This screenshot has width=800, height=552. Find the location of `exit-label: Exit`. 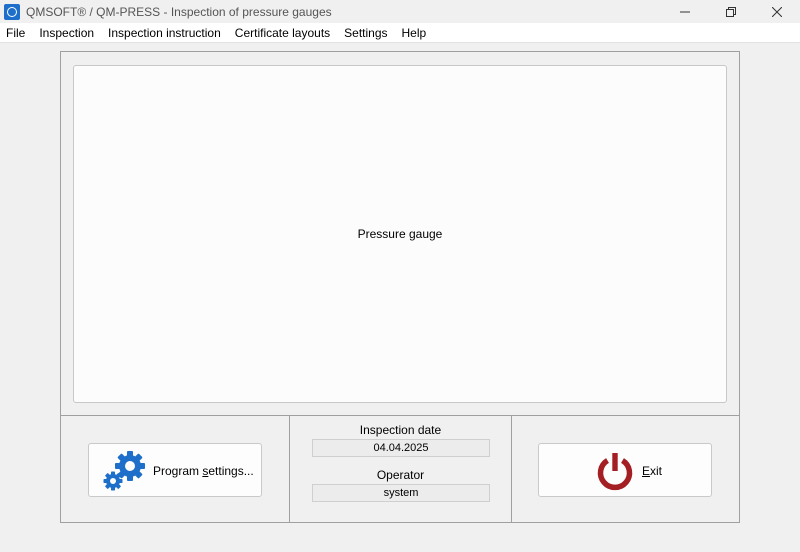

exit-label: Exit is located at coordinates (652, 471).